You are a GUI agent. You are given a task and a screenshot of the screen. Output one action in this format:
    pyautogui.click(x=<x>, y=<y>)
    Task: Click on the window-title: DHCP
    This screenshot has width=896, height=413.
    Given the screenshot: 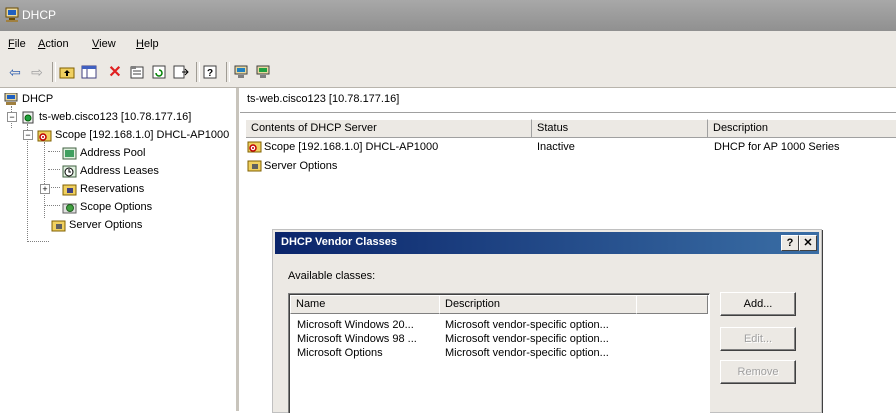 What is the action you would take?
    pyautogui.click(x=39, y=15)
    